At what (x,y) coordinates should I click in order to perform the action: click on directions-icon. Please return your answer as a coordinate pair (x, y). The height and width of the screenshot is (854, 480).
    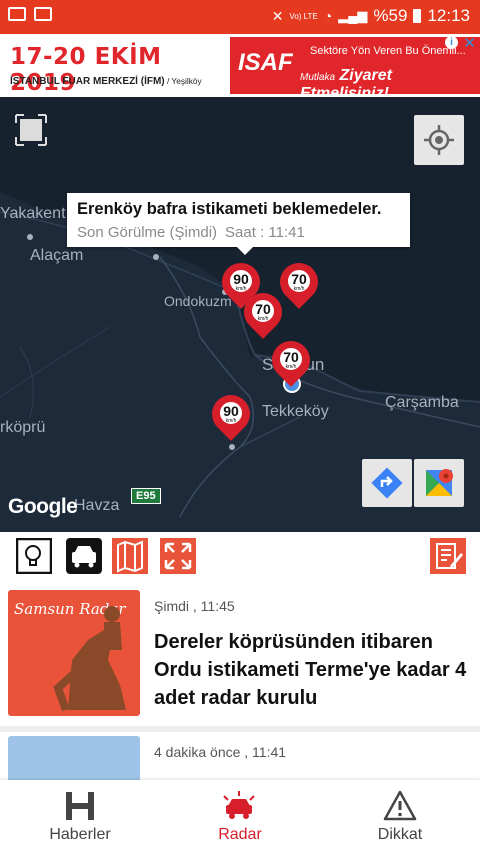
    Looking at the image, I should click on (387, 483).